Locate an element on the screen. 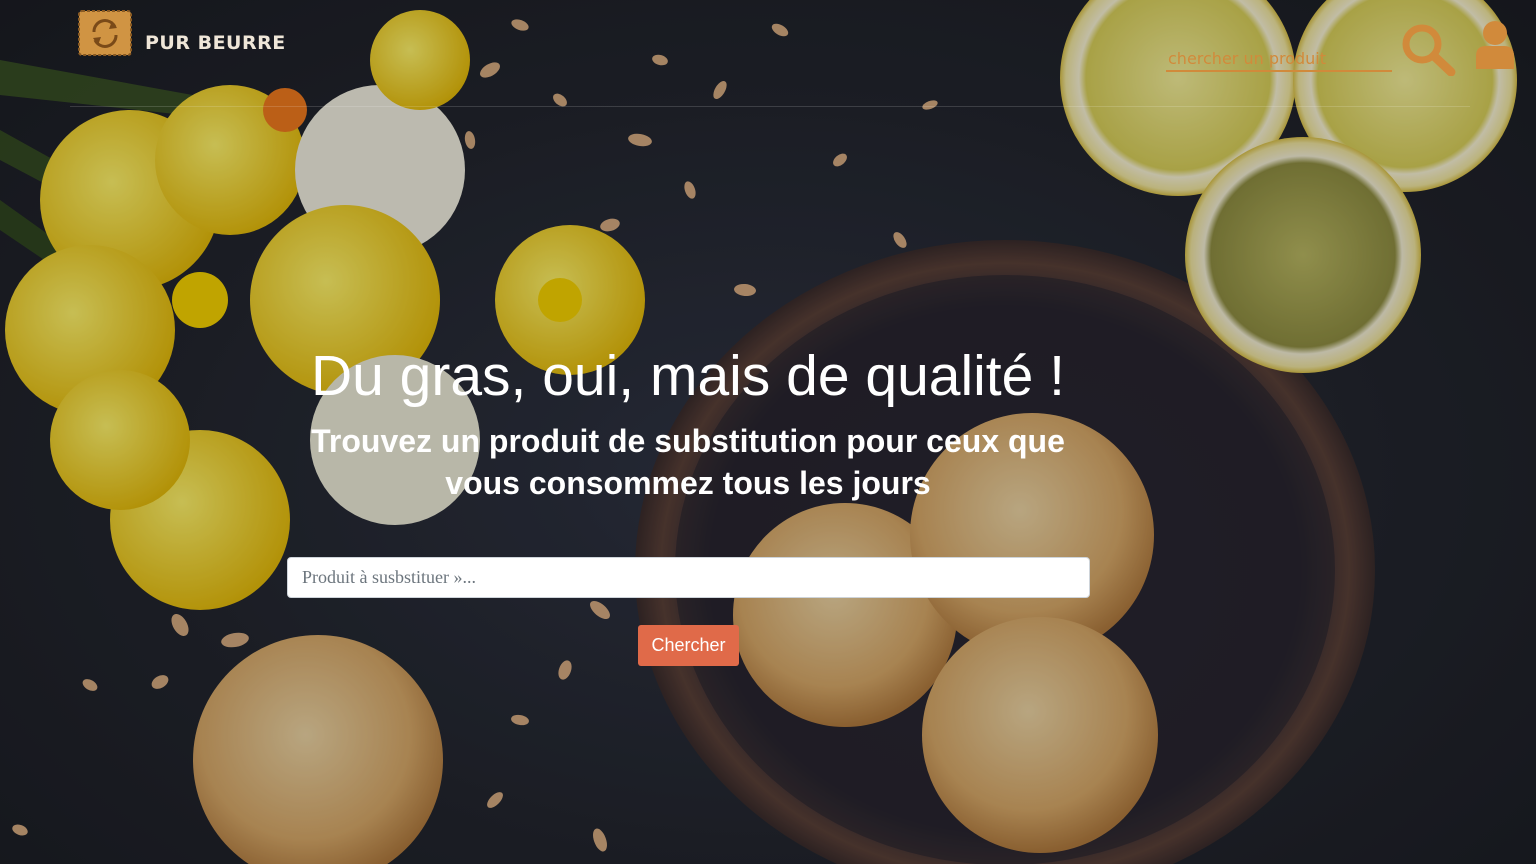 The image size is (1536, 864). cookie-refresh-logo-icon is located at coordinates (105, 33).